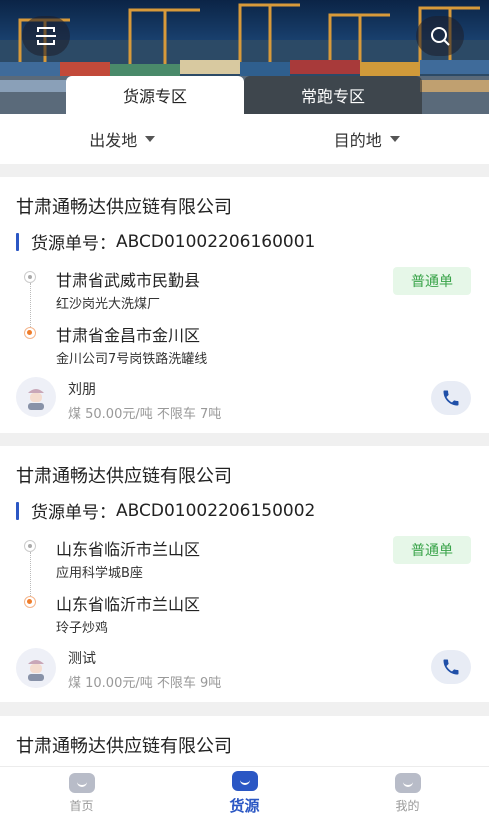  I want to click on origin-city: 甘肃省武威市民勤县, so click(128, 280).